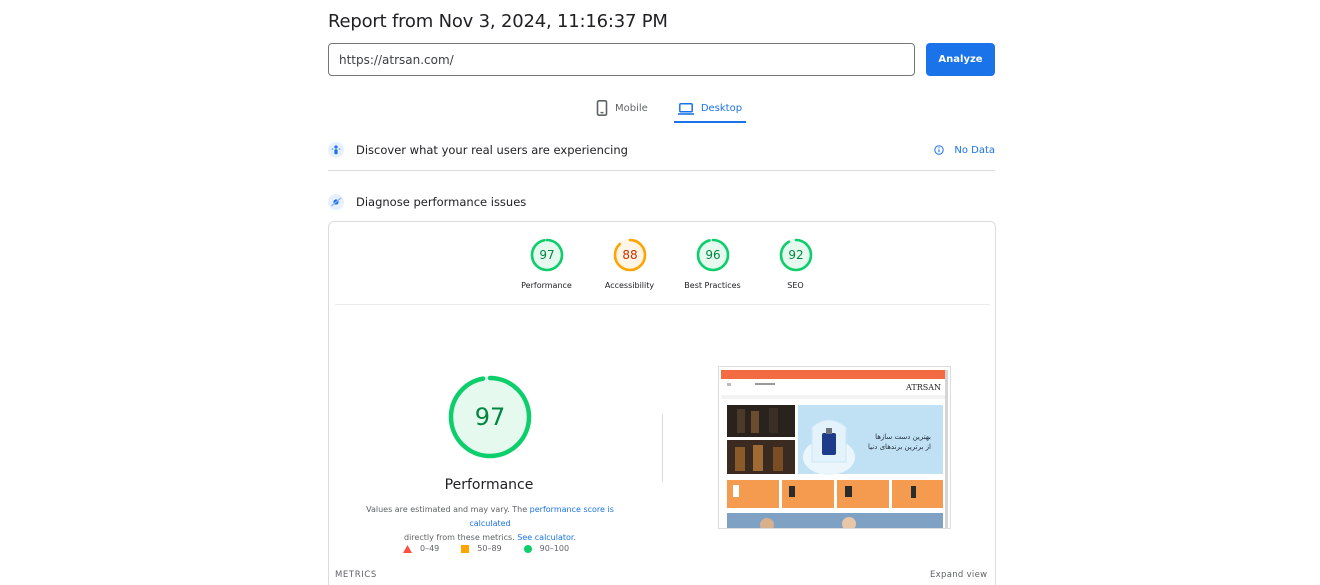  What do you see at coordinates (721, 108) in the screenshot?
I see `tab-desktop-label: Desktop` at bounding box center [721, 108].